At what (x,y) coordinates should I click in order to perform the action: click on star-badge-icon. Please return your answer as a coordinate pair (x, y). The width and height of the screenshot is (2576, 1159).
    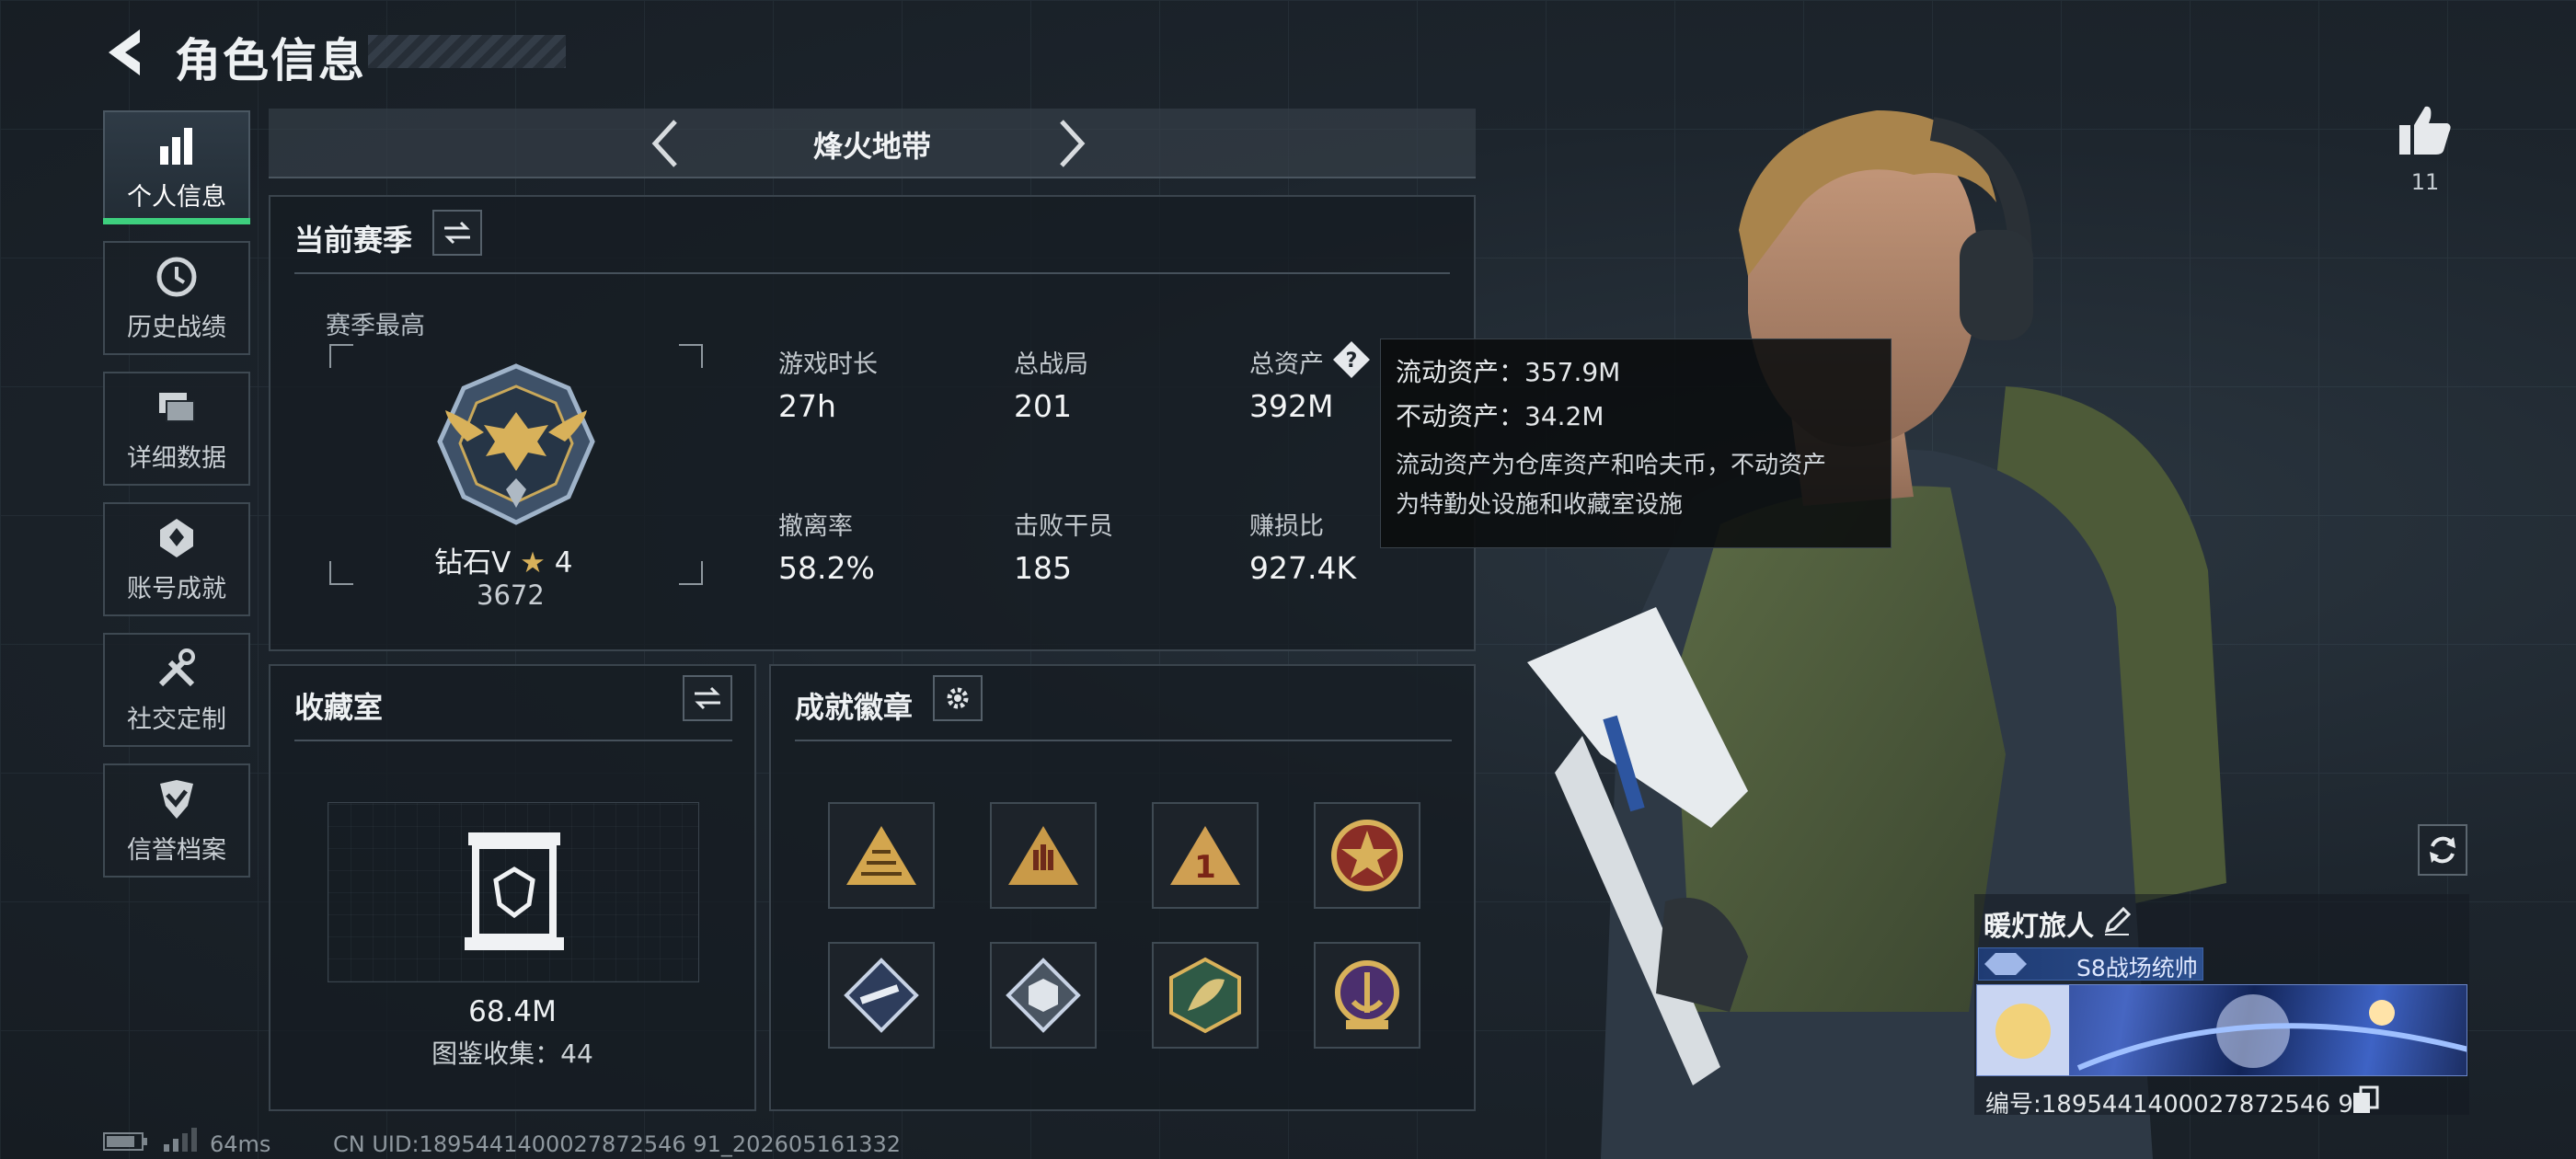
    Looking at the image, I should click on (1367, 855).